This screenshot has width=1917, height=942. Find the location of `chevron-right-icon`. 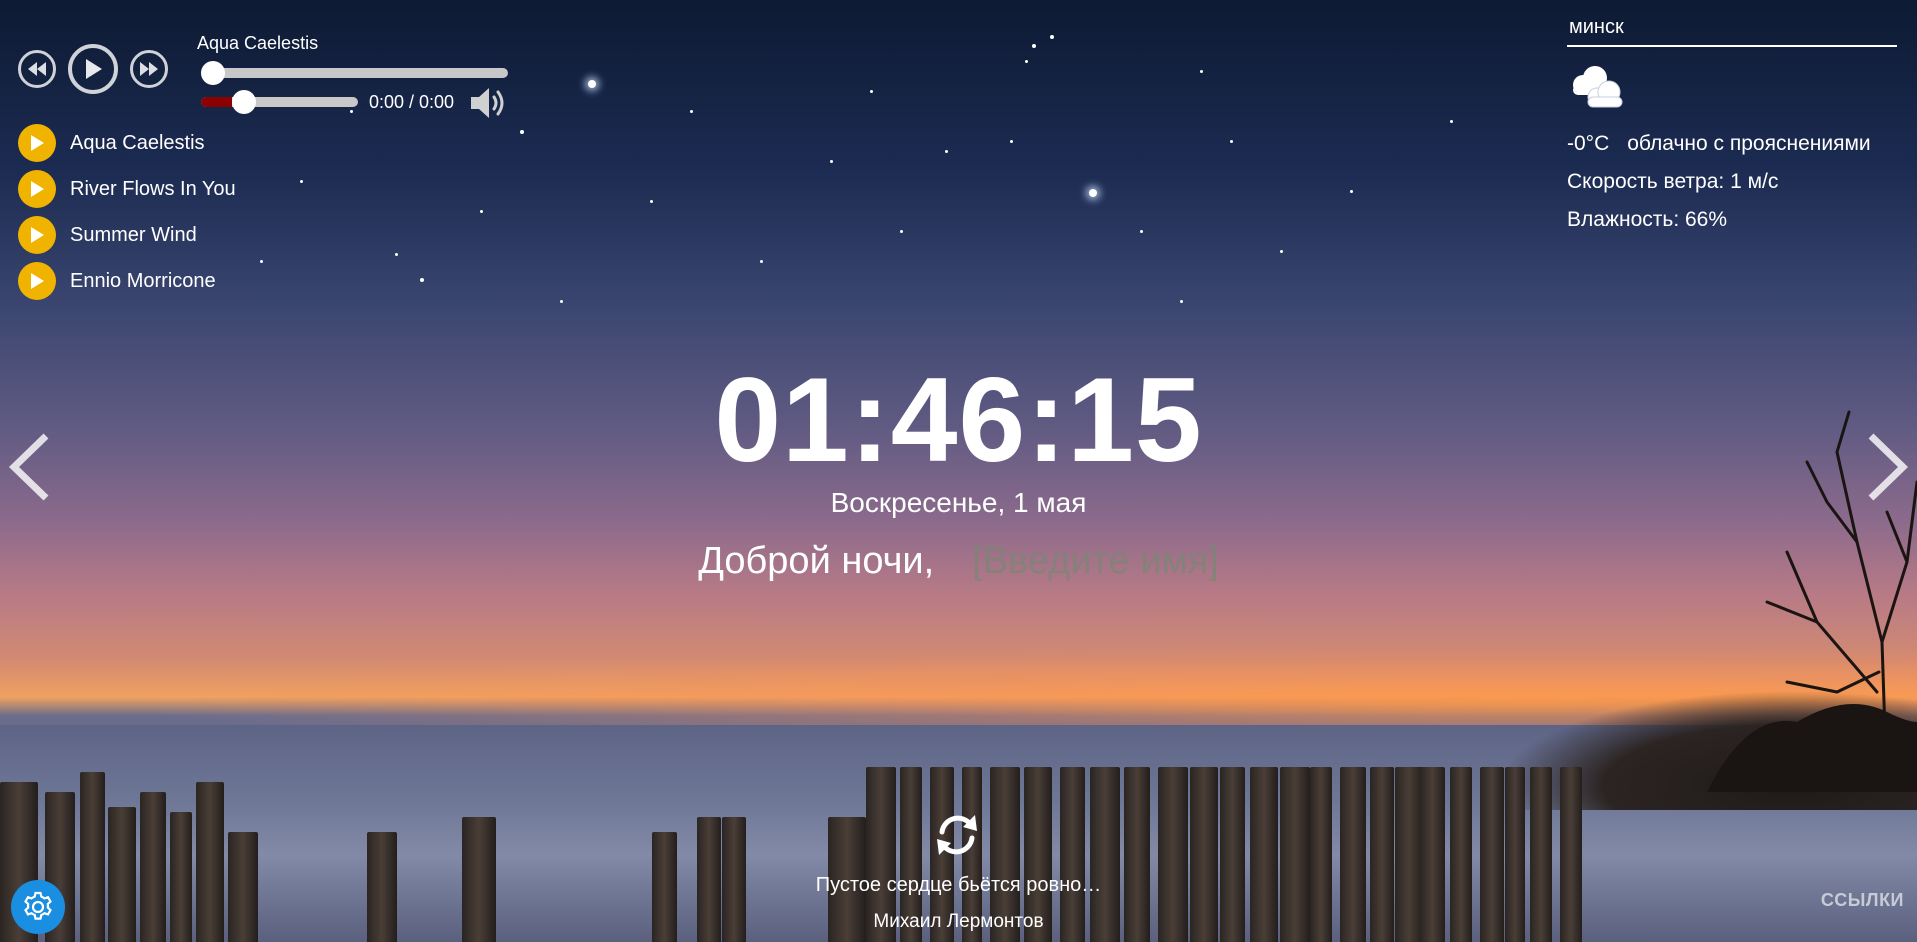

chevron-right-icon is located at coordinates (1888, 467).